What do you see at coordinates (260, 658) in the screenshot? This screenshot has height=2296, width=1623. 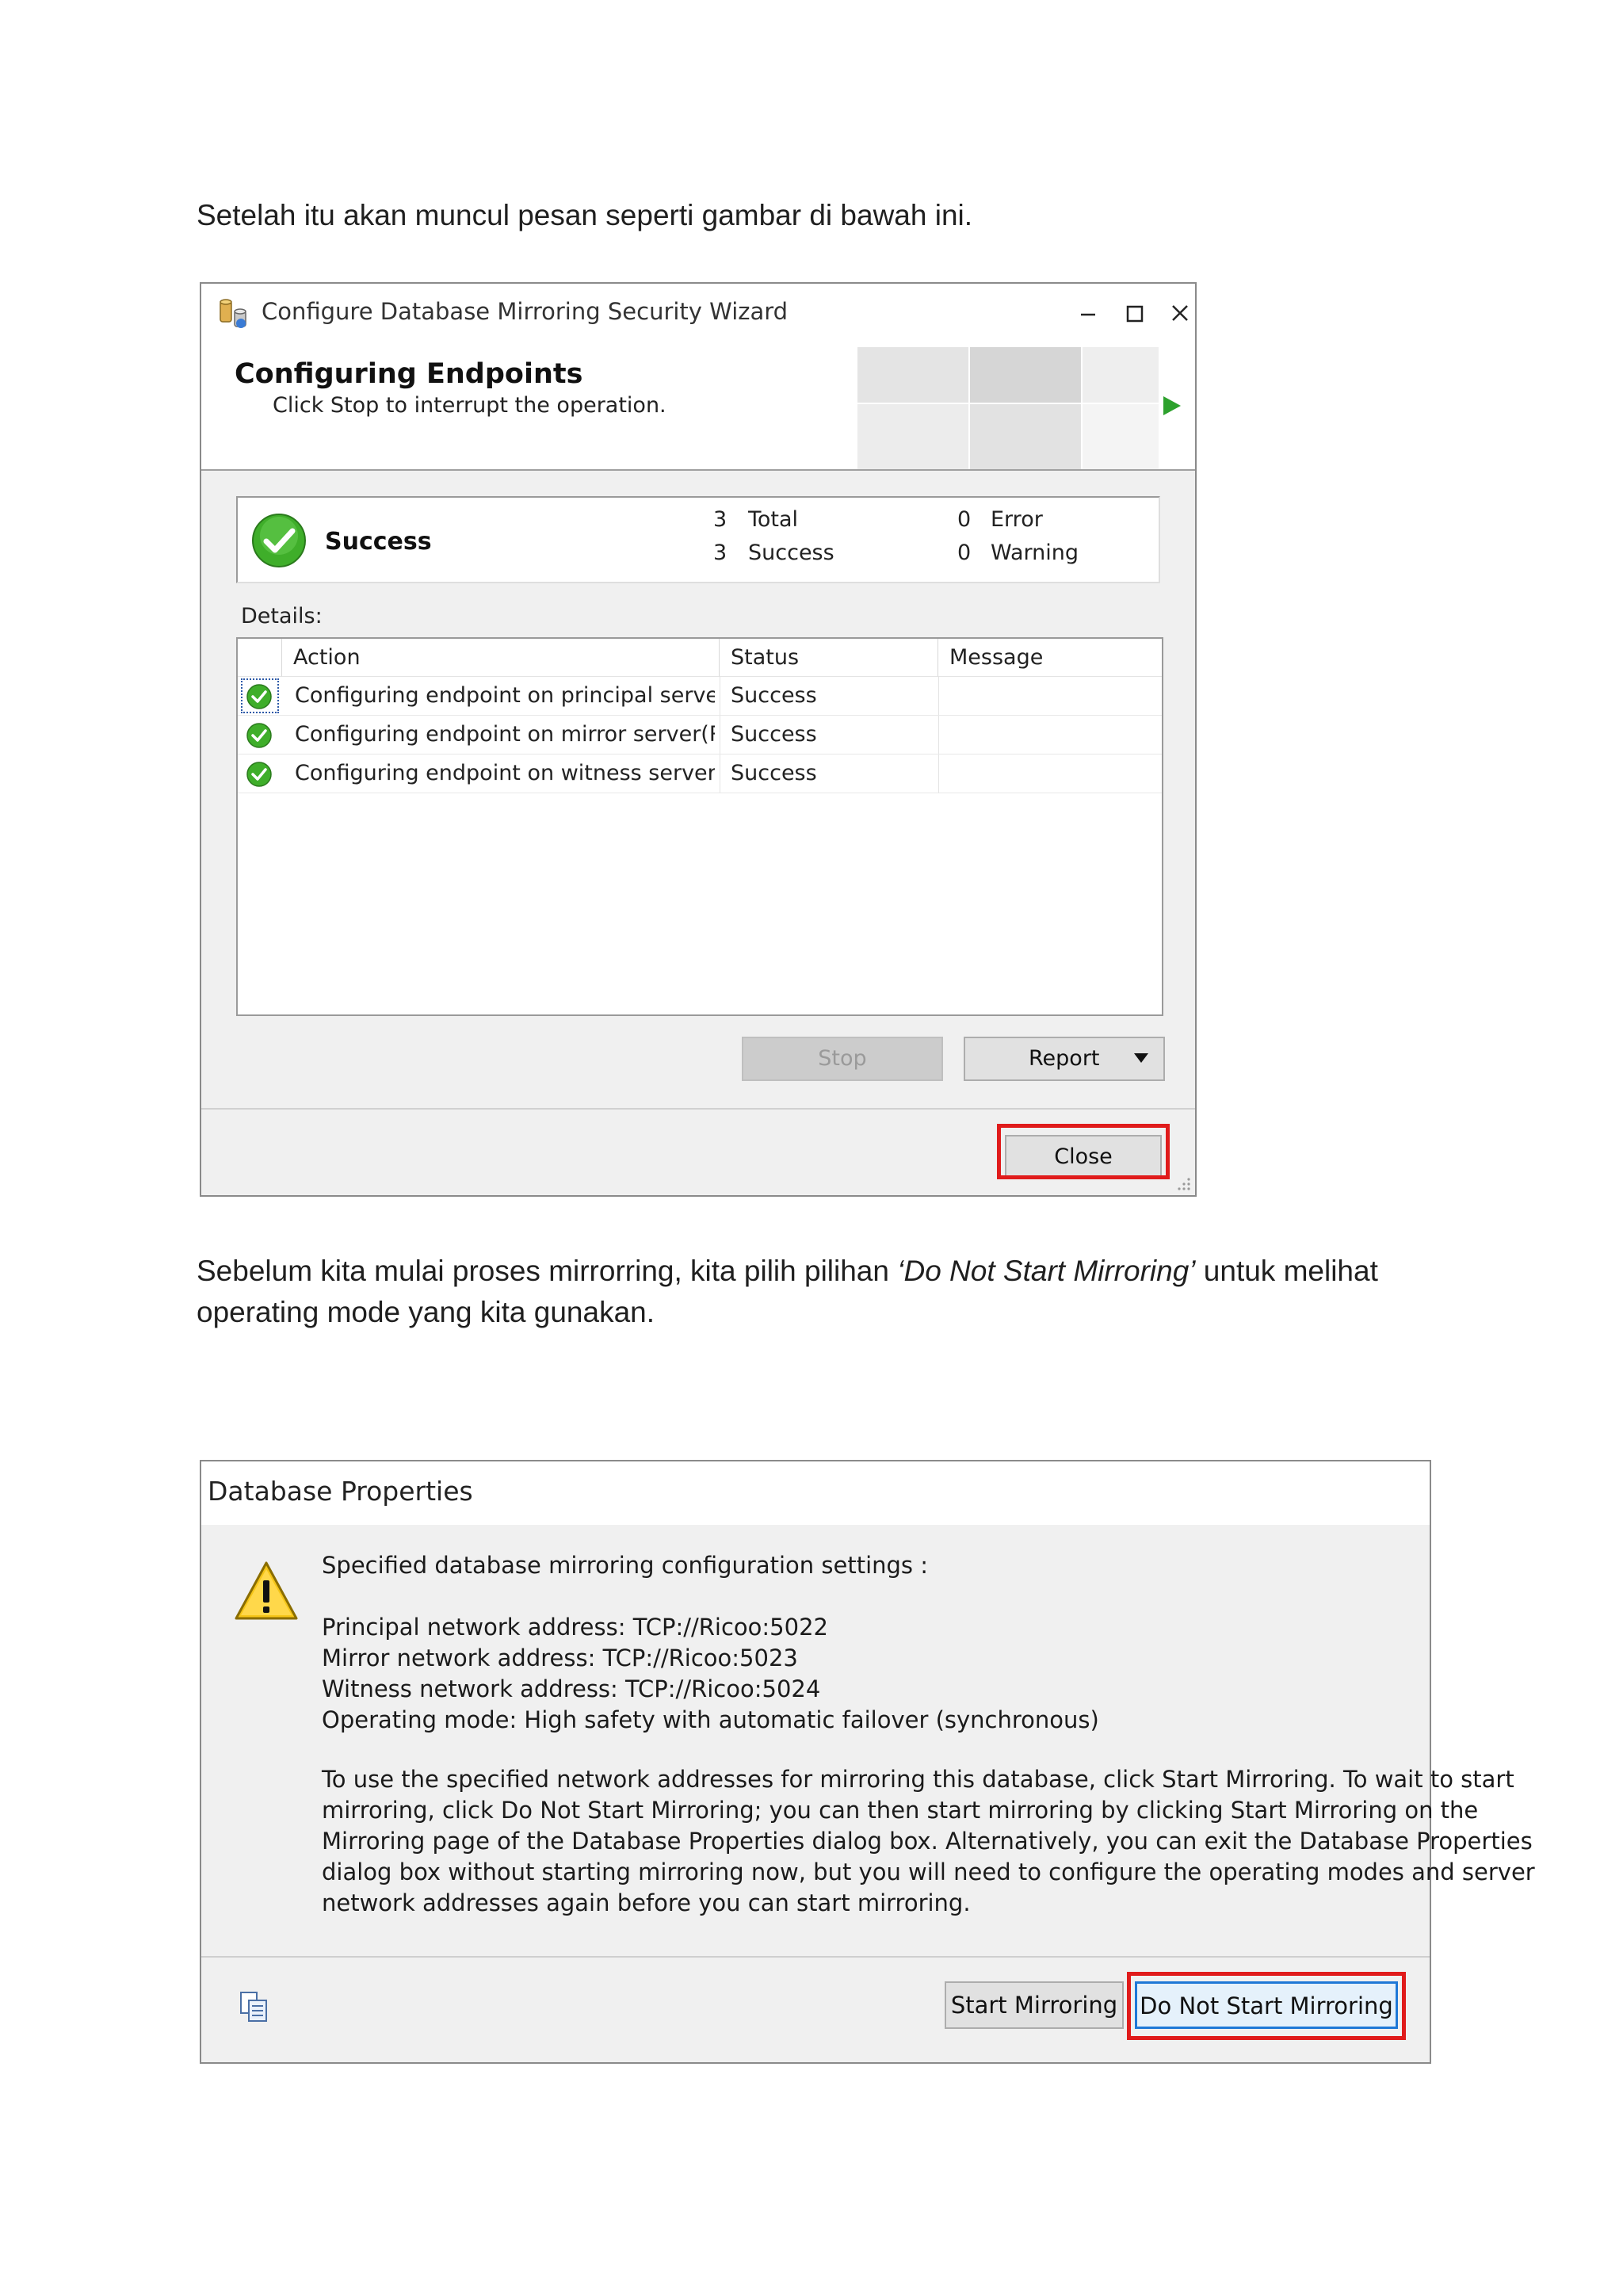 I see `column-header-icon` at bounding box center [260, 658].